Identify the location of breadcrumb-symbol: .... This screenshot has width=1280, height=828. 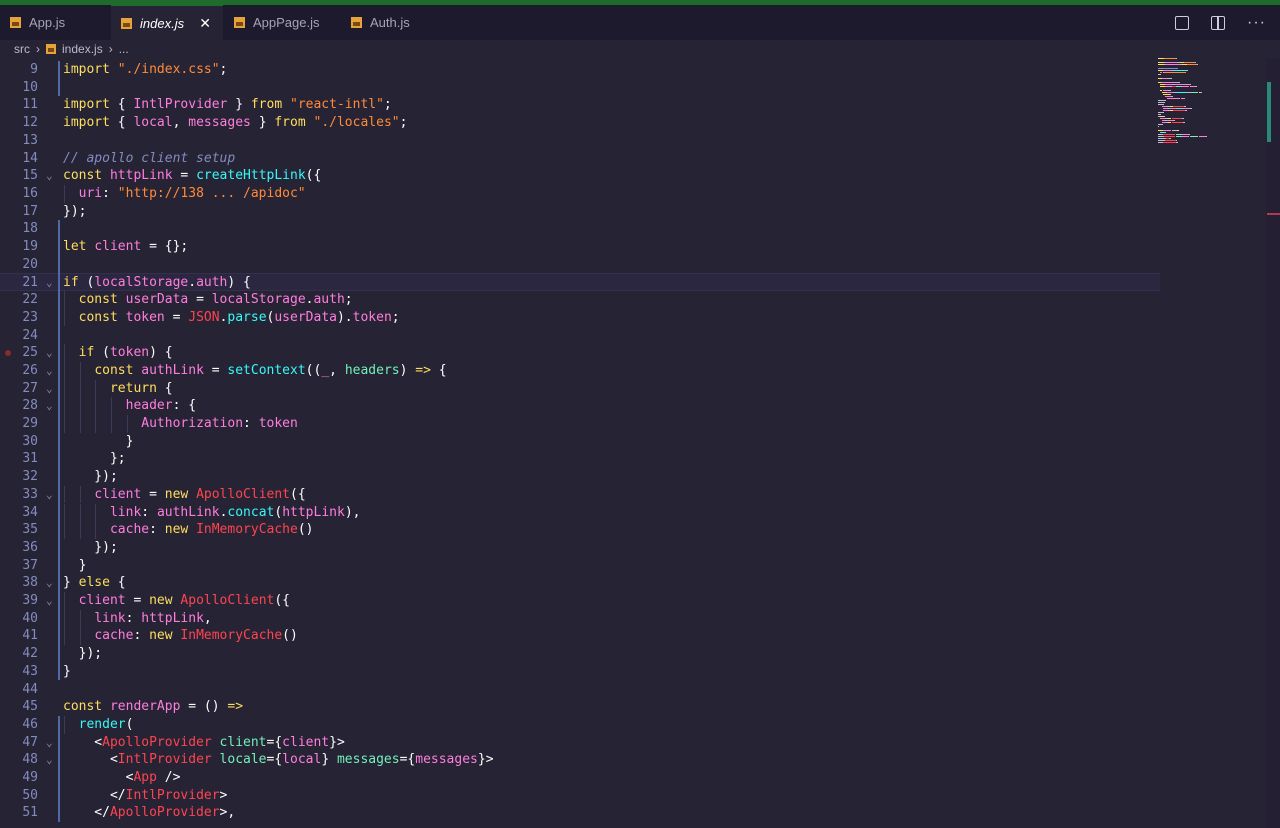
(124, 49).